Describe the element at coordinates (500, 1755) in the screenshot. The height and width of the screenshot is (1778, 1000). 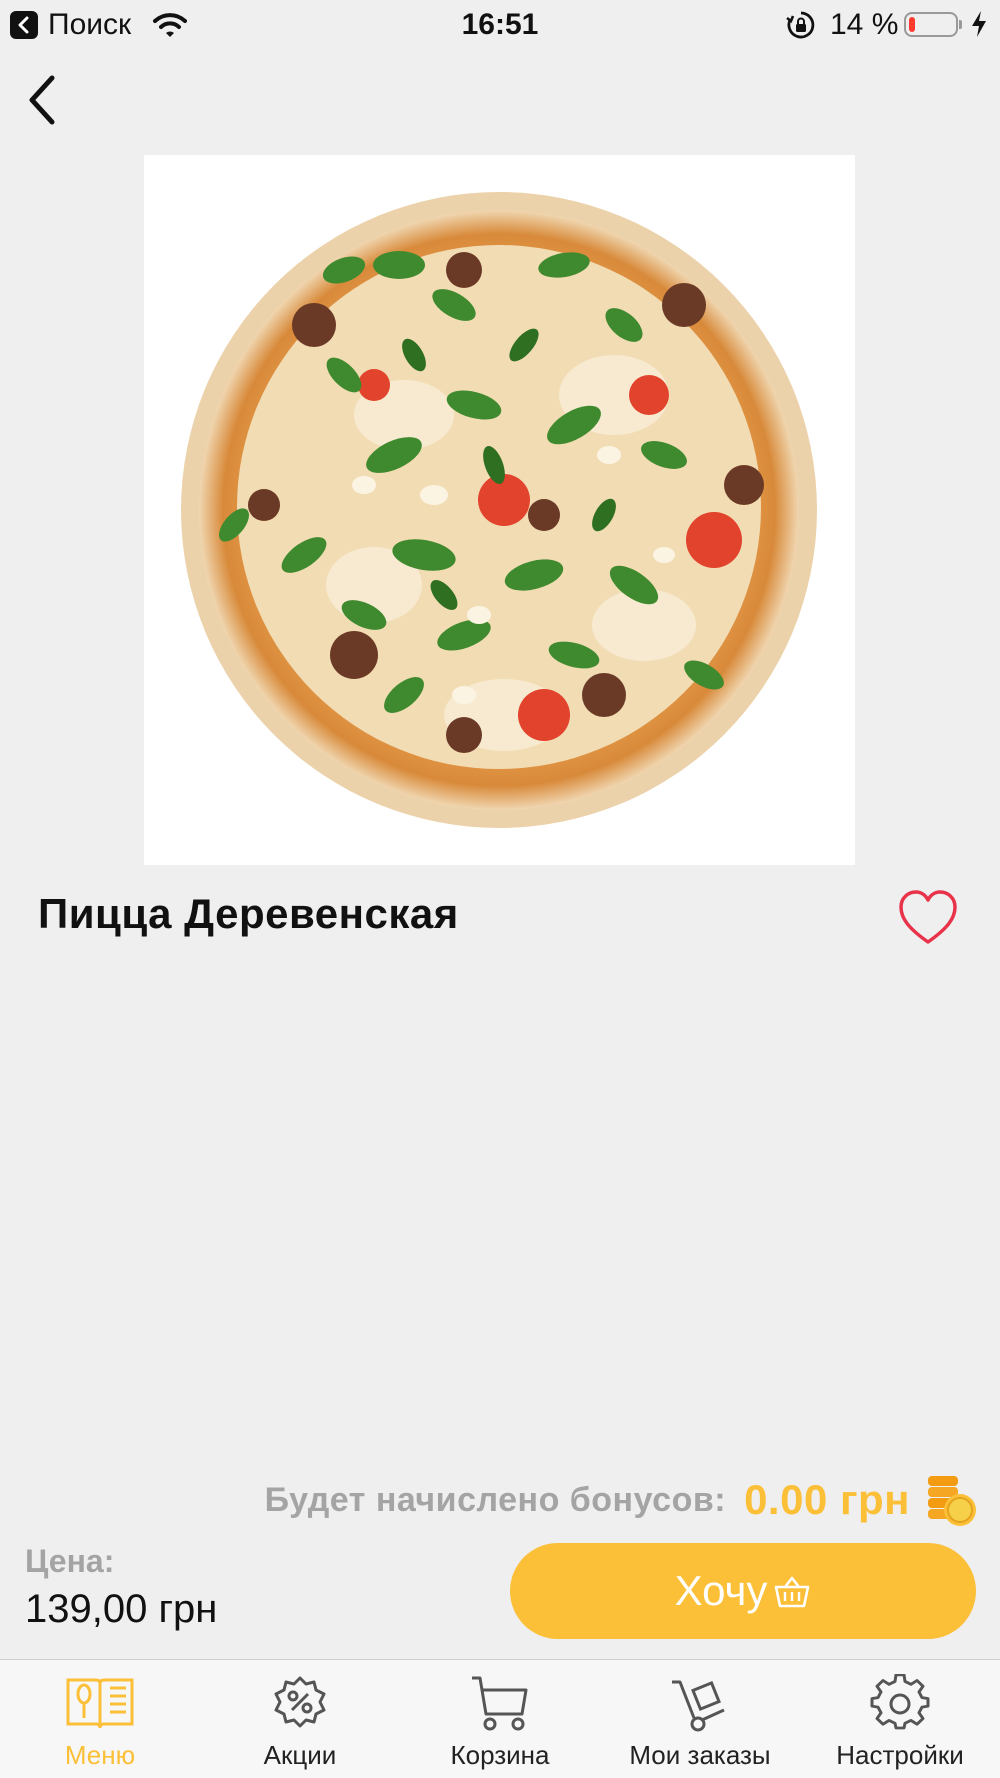
I see `tab-cart-label: Корзина` at that location.